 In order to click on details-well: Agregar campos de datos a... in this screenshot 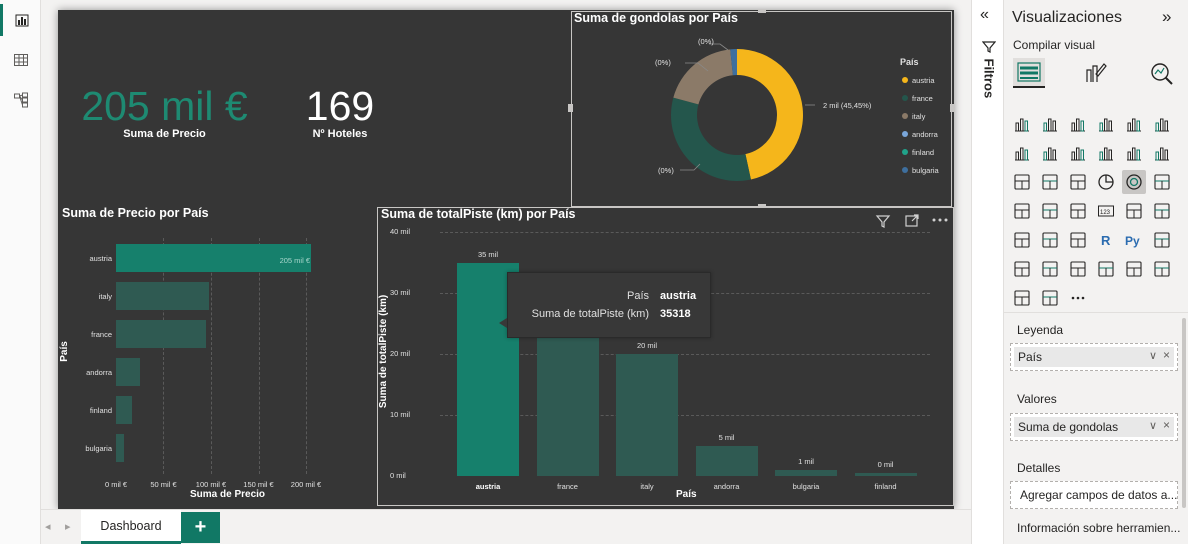, I will do `click(1094, 495)`.